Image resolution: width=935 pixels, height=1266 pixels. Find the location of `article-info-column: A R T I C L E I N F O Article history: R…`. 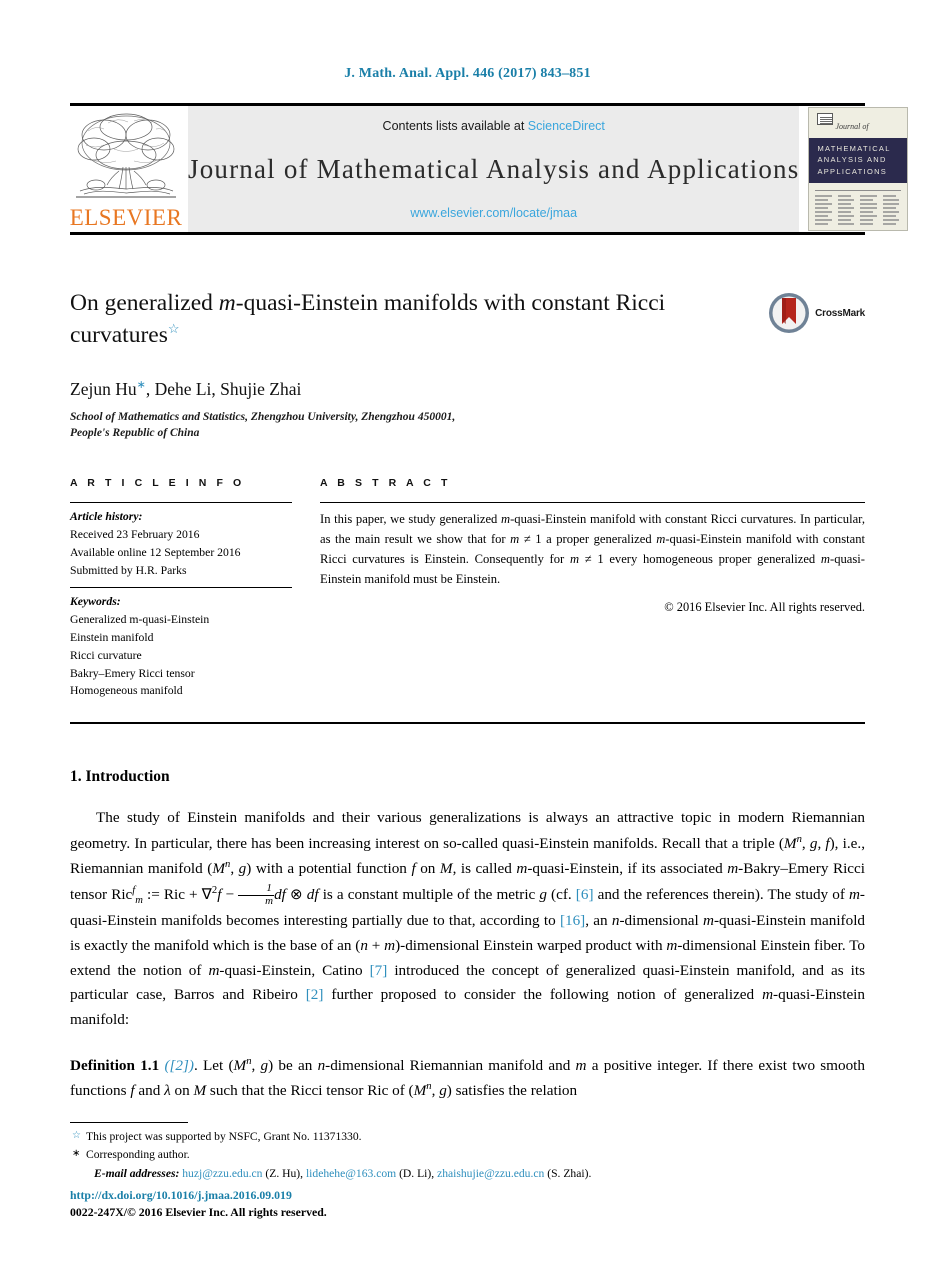

article-info-column: A R T I C L E I N F O Article history: R… is located at coordinates (195, 588).